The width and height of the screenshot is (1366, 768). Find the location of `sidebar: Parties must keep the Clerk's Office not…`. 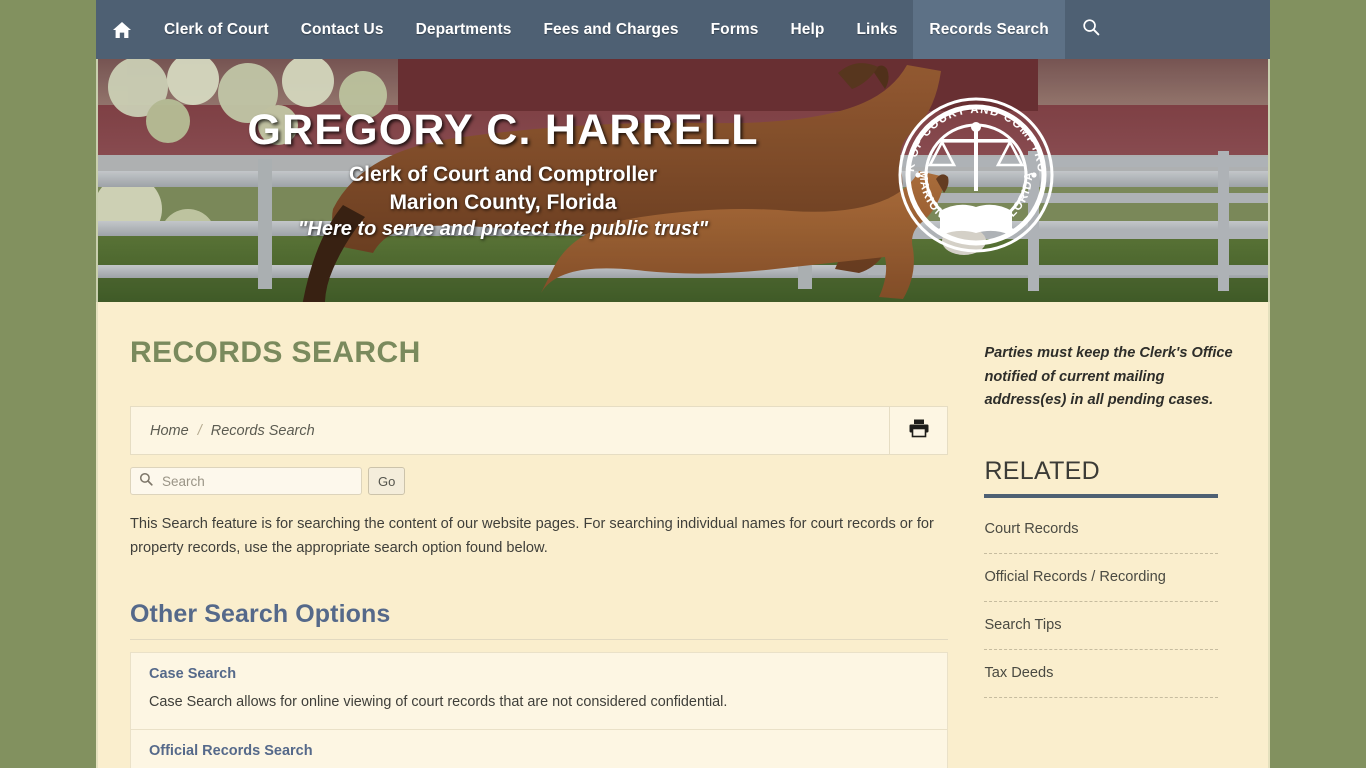

sidebar: Parties must keep the Clerk's Office not… is located at coordinates (1119, 535).